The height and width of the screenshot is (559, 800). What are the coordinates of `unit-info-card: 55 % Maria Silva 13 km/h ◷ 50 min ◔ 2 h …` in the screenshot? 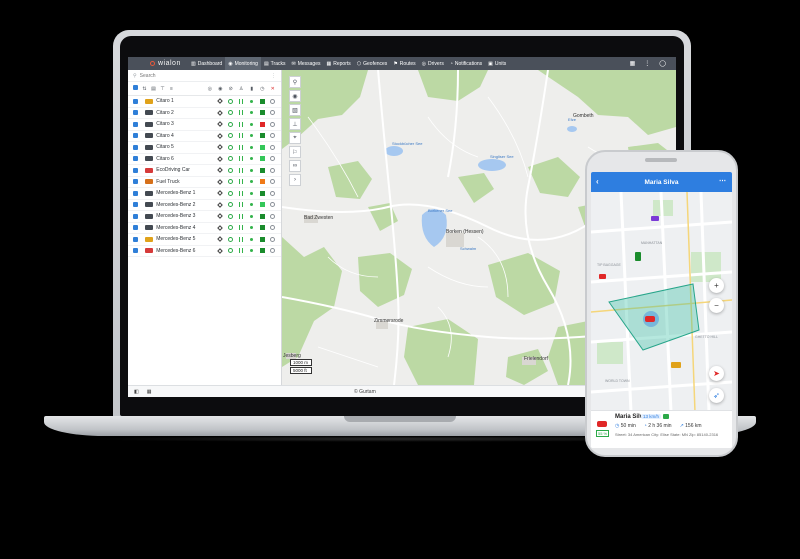 It's located at (661, 429).